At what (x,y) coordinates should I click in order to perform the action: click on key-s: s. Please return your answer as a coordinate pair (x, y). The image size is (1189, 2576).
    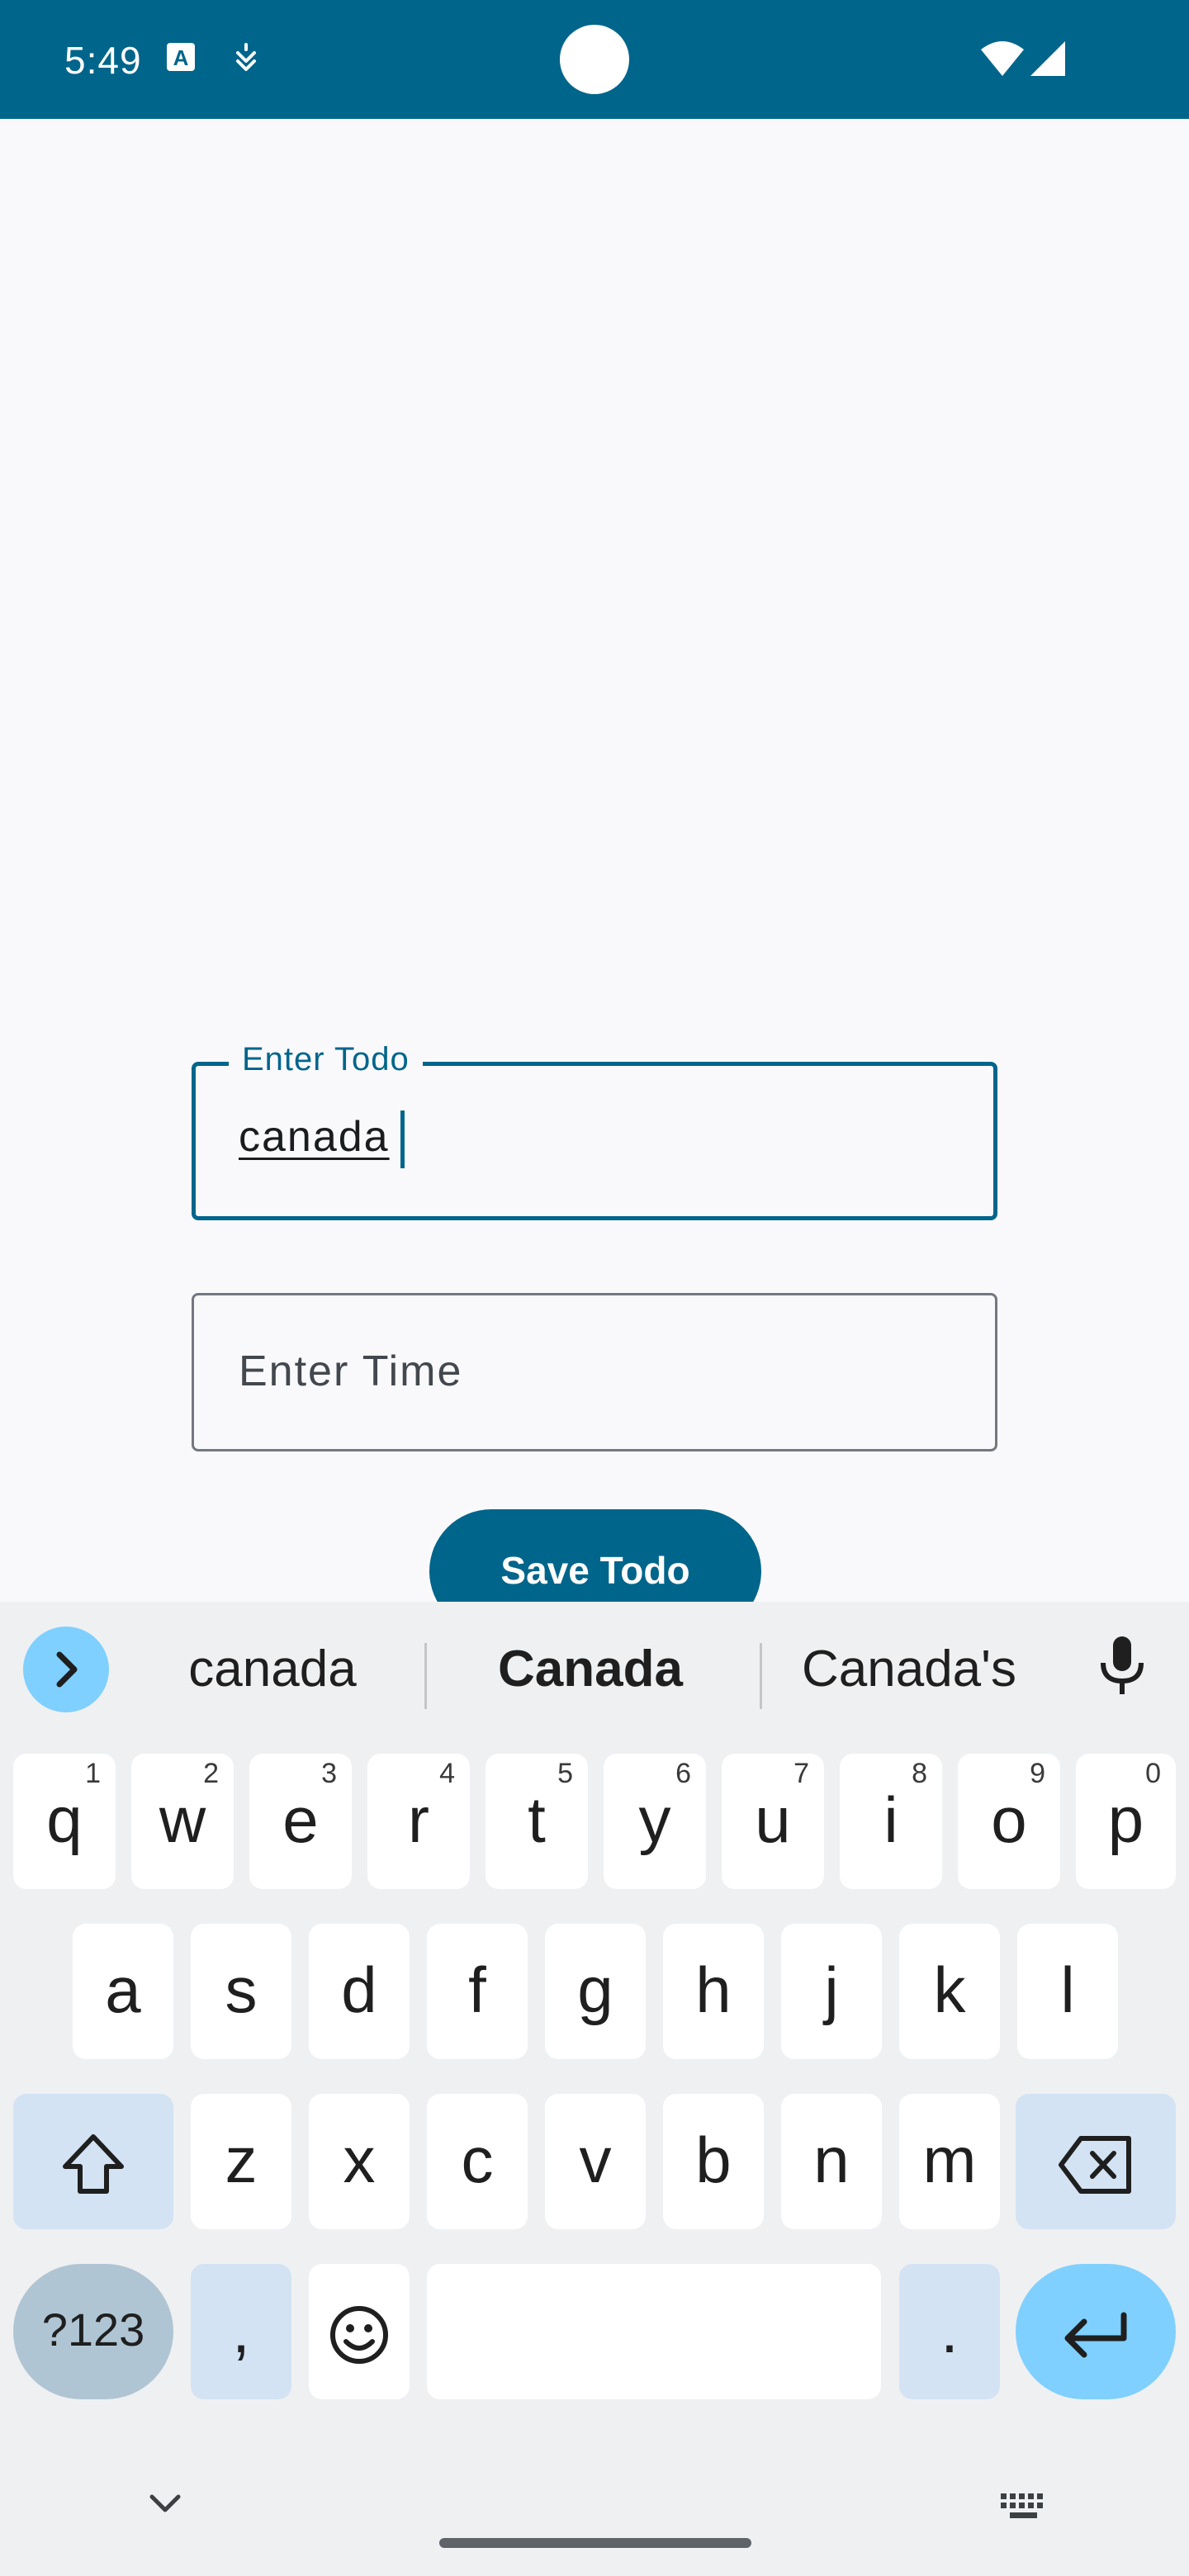
    Looking at the image, I should click on (241, 1991).